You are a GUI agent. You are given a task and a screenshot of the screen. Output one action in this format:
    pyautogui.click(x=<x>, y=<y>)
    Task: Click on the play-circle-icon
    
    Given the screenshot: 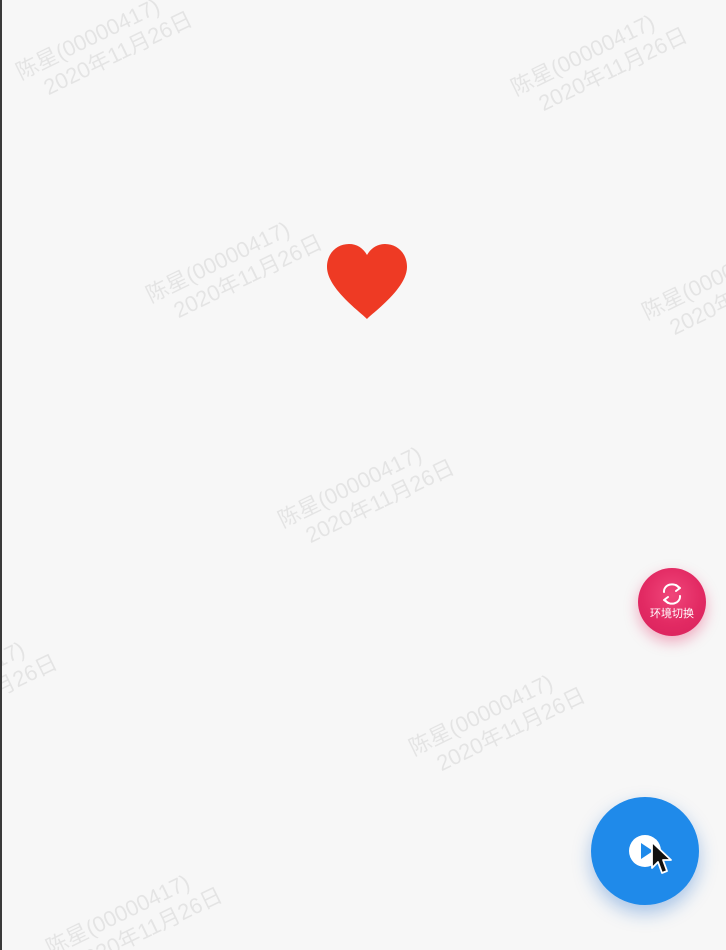 What is the action you would take?
    pyautogui.click(x=645, y=851)
    